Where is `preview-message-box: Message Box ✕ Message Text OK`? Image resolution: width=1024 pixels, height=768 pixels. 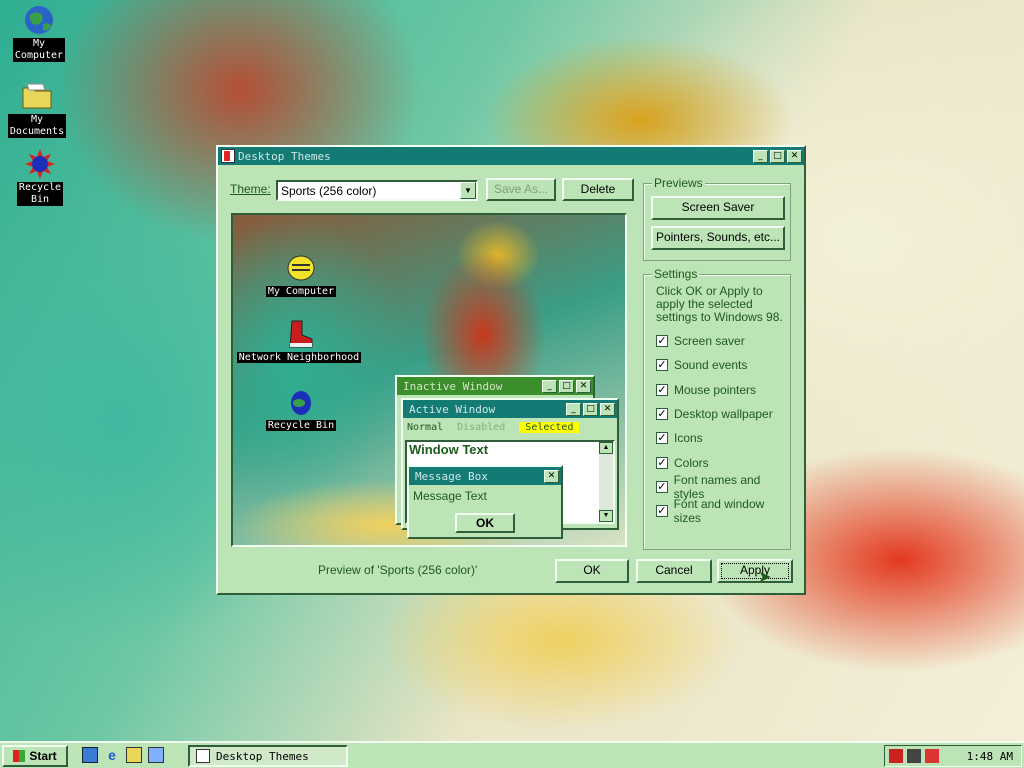
preview-message-box: Message Box ✕ Message Text OK is located at coordinates (485, 502).